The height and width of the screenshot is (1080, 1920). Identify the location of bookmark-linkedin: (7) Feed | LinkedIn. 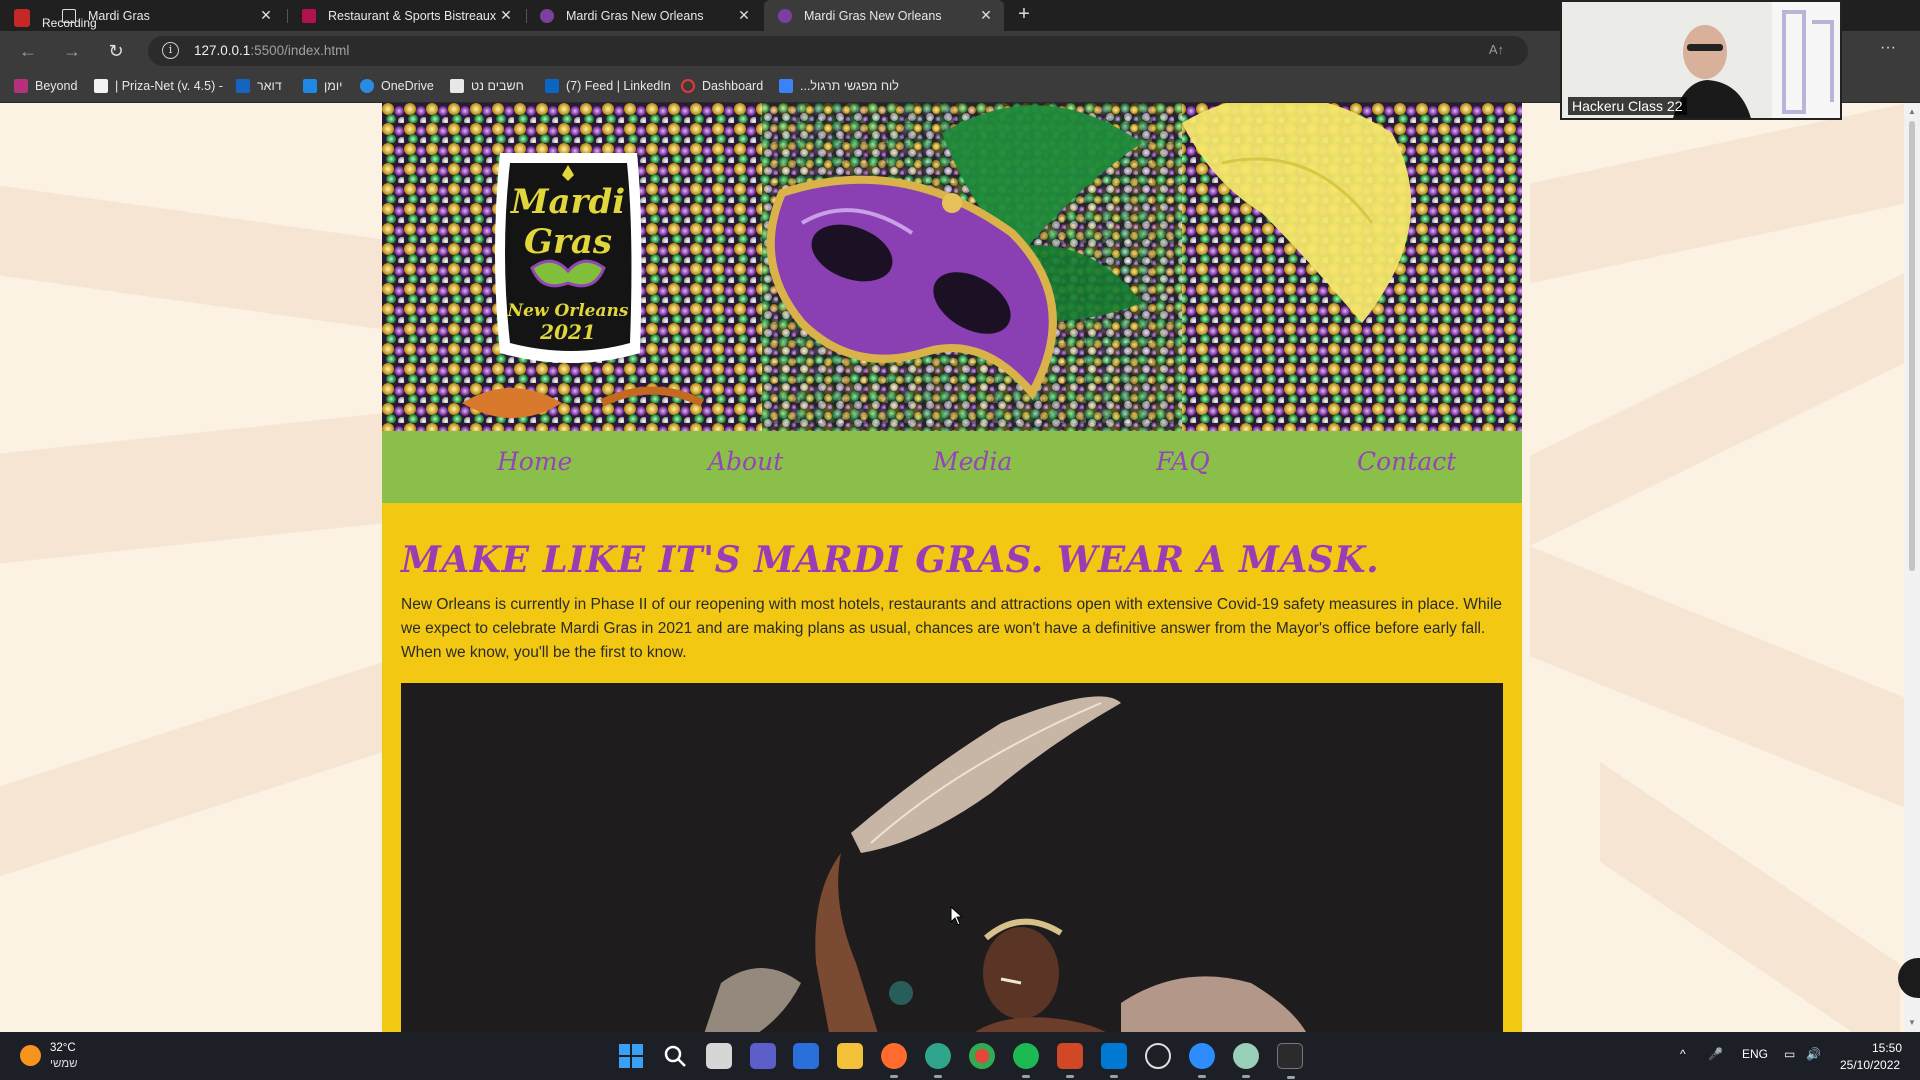
(608, 86).